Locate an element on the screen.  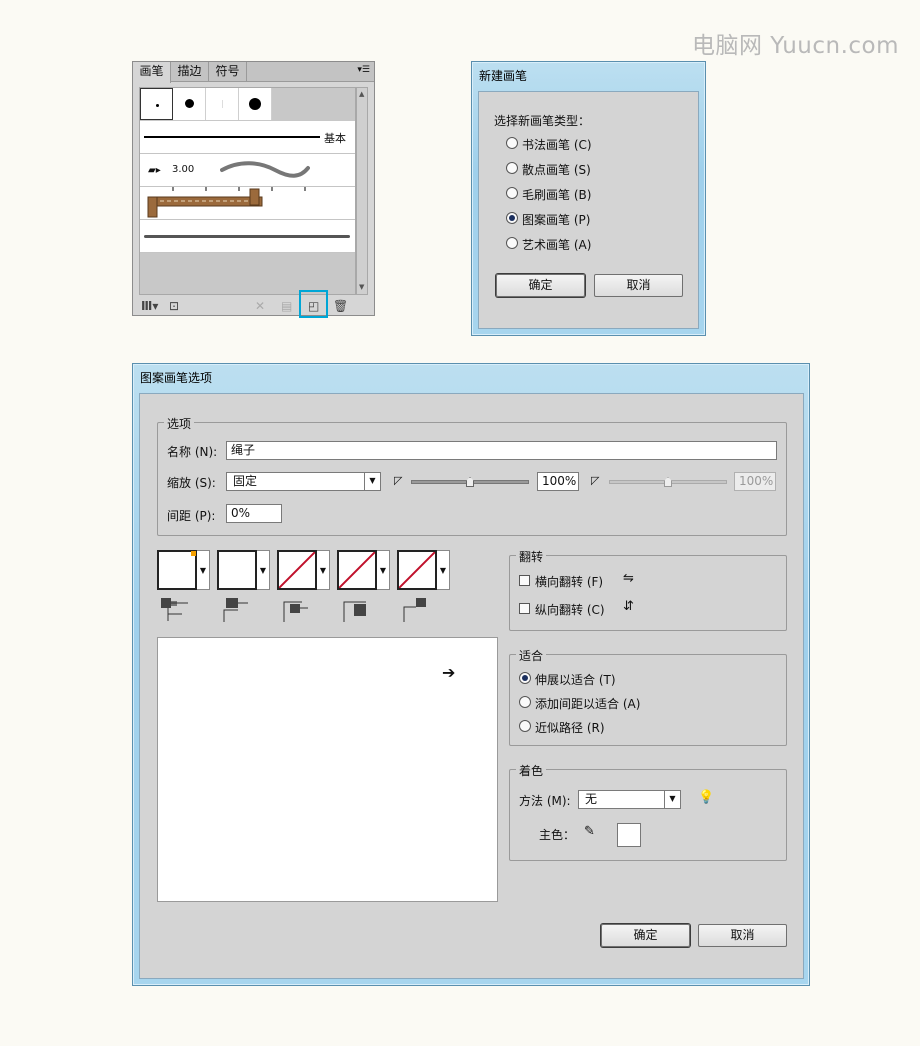
options-icon: ▤ is located at coordinates (286, 306).